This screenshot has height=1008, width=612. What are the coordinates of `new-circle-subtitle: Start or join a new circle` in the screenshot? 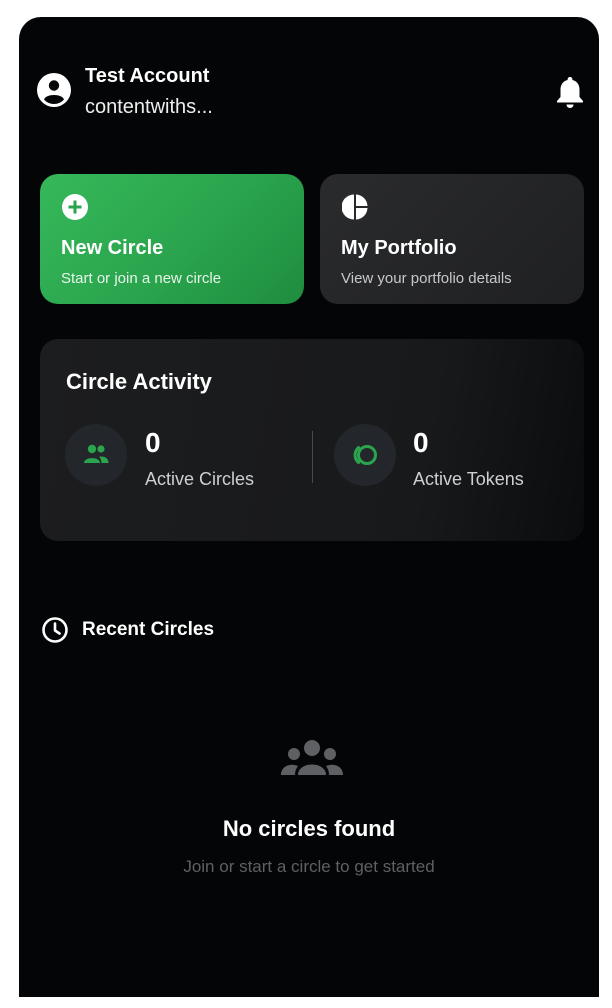 It's located at (141, 278).